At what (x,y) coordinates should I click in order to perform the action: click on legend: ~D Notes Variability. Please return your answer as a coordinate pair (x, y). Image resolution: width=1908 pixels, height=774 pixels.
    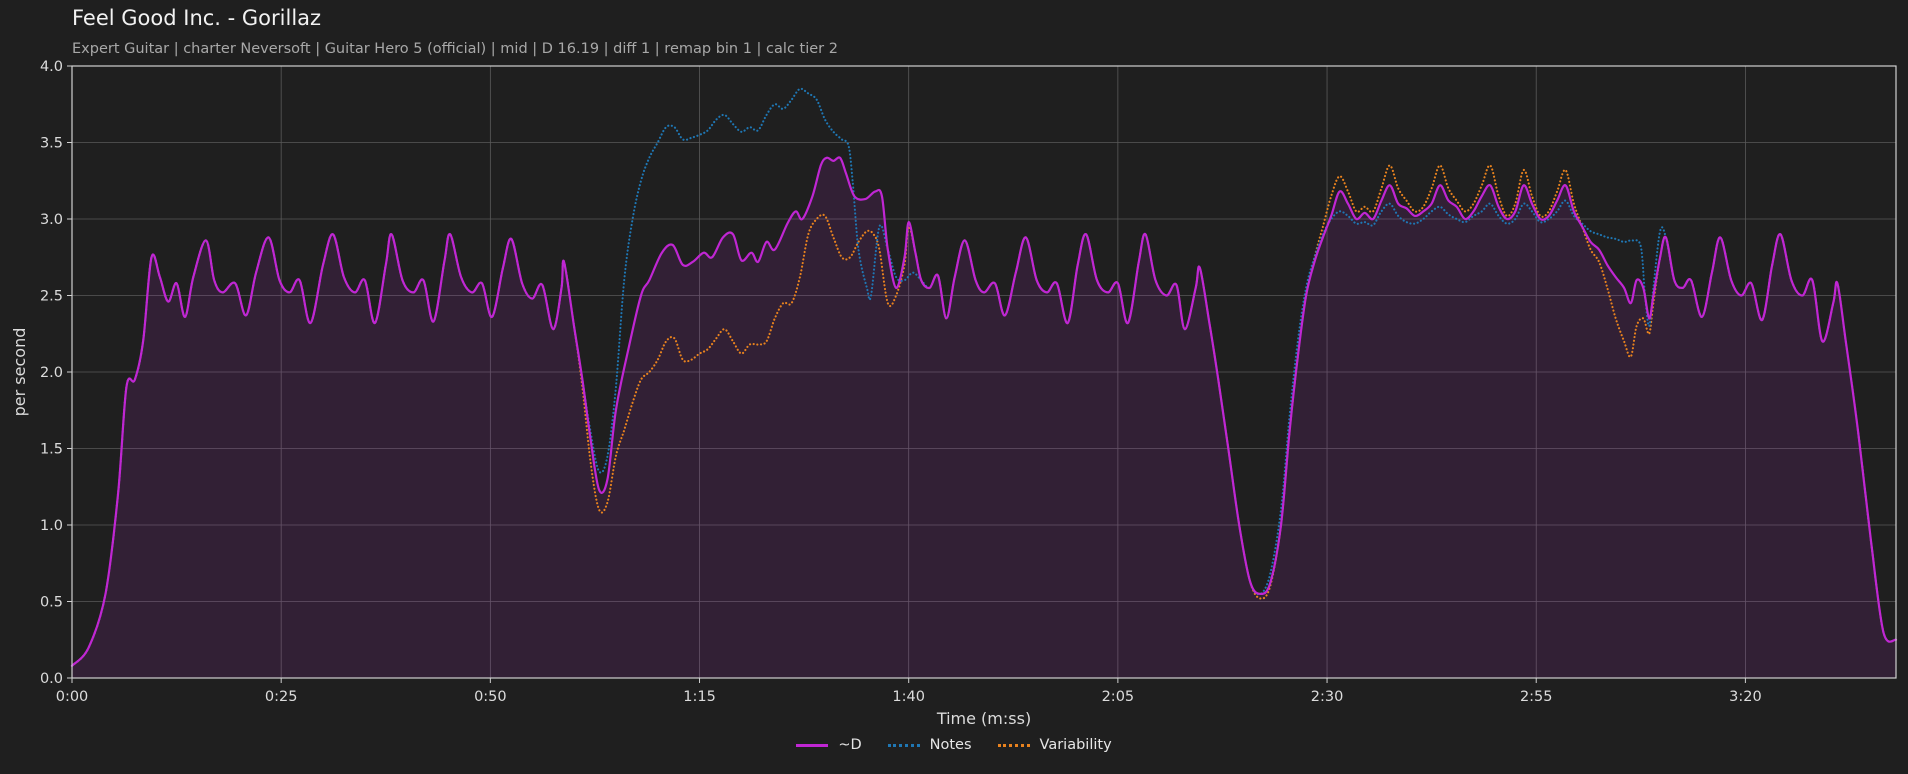
    Looking at the image, I should click on (954, 745).